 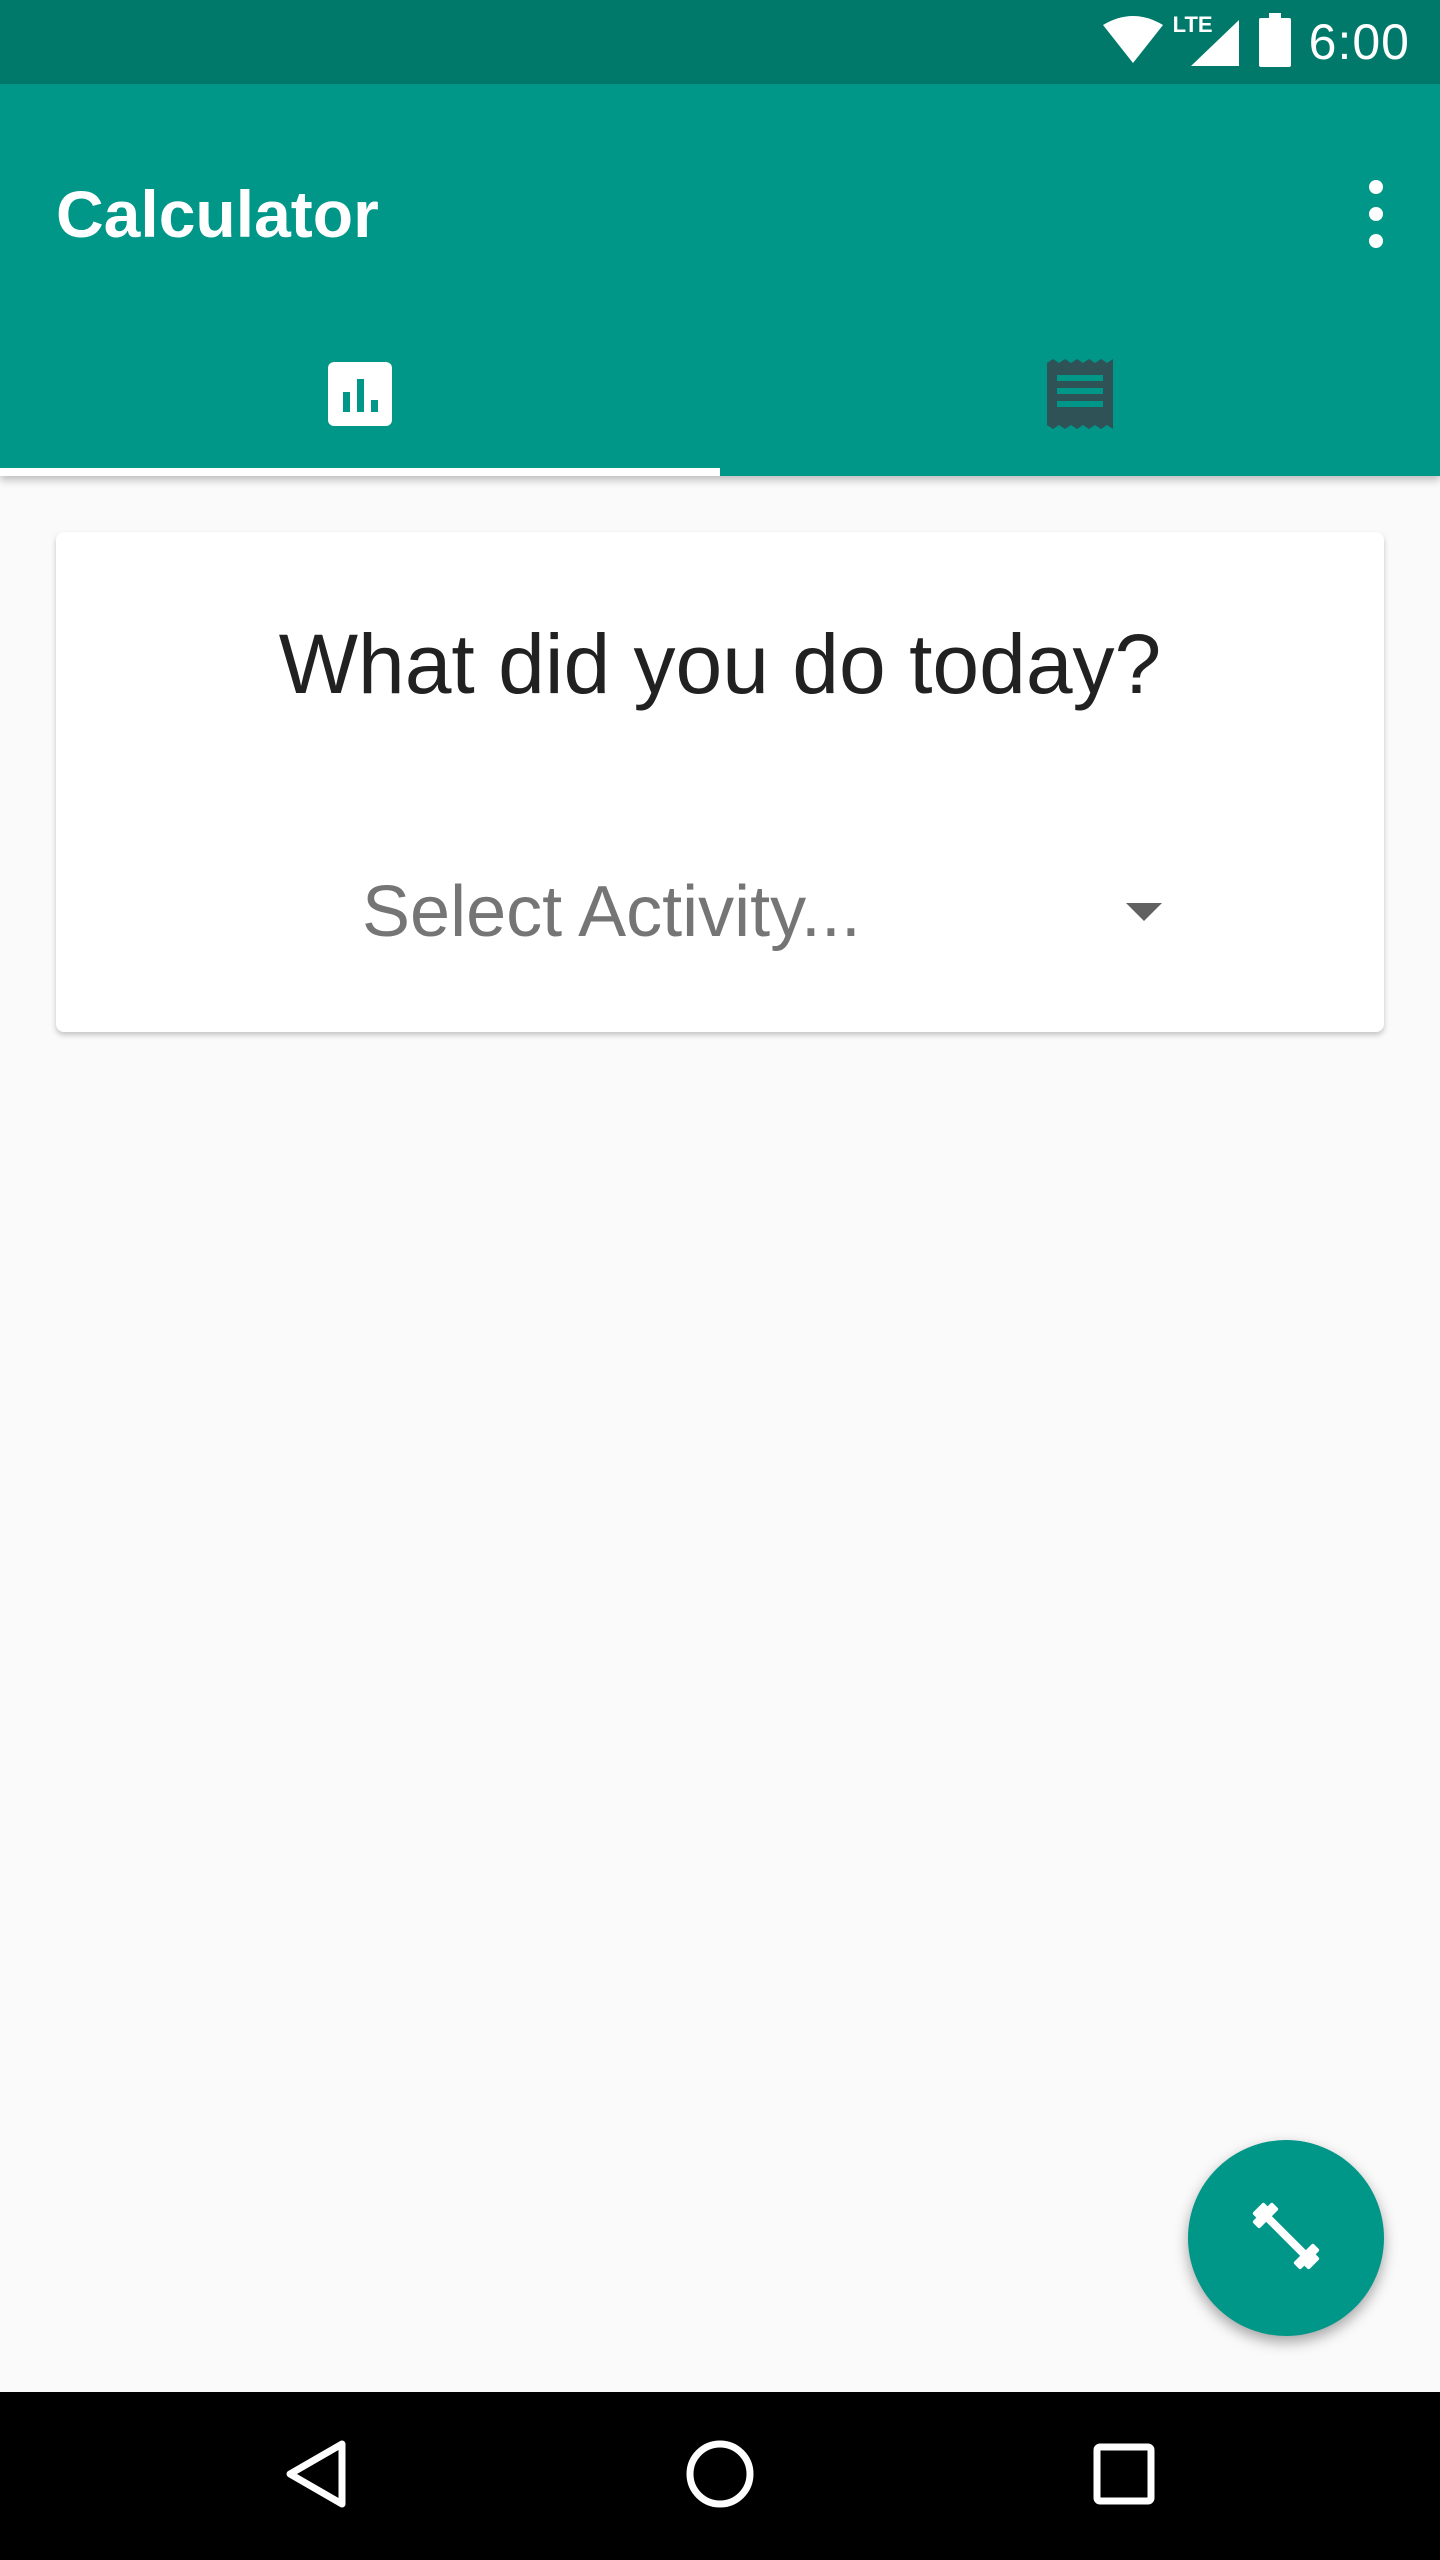 I want to click on wifi-icon, so click(x=1133, y=42).